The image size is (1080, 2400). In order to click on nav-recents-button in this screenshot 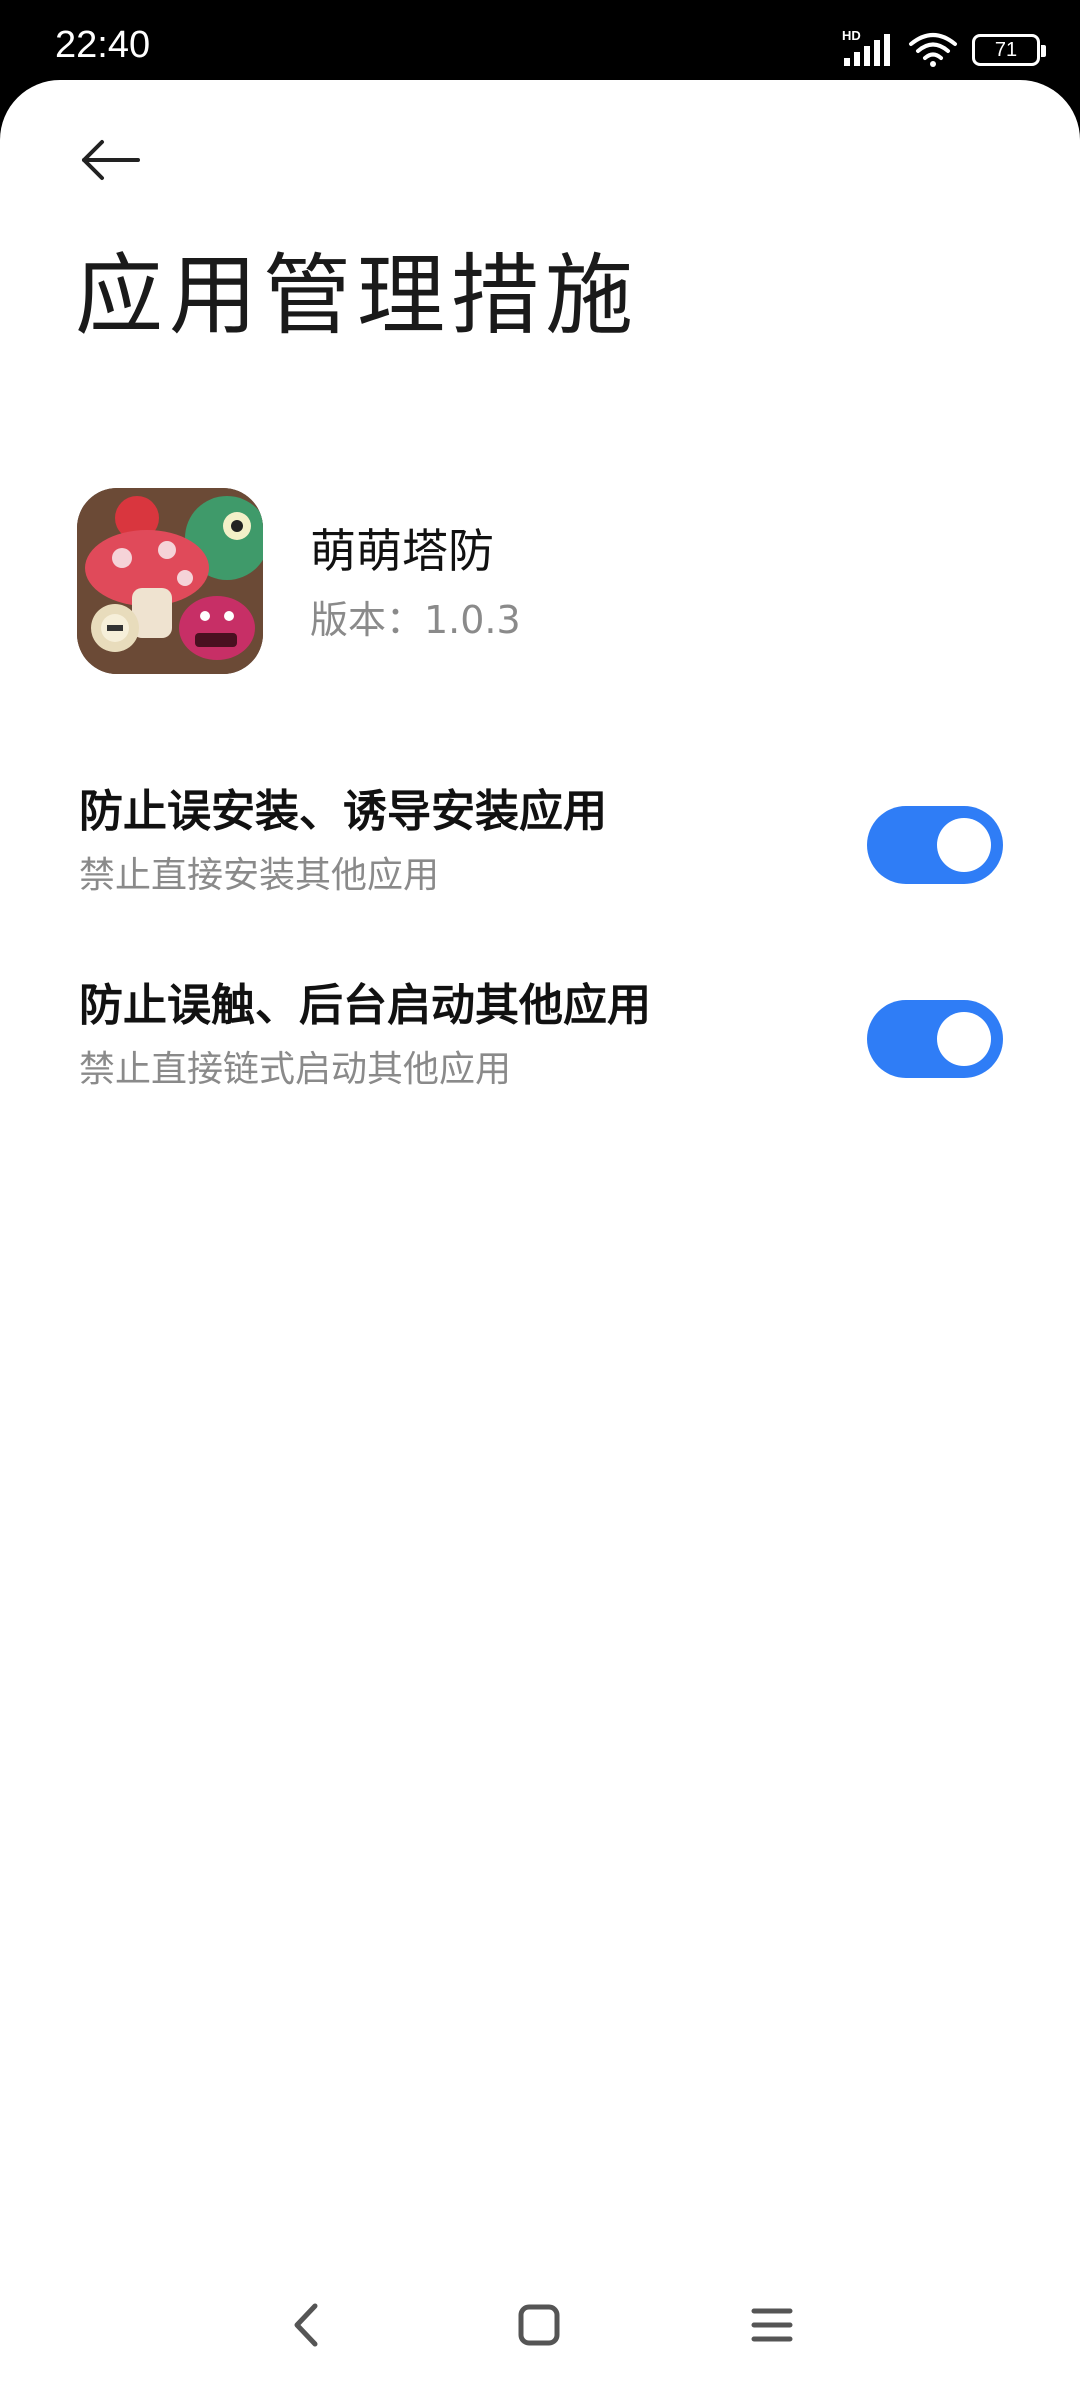, I will do `click(772, 2325)`.